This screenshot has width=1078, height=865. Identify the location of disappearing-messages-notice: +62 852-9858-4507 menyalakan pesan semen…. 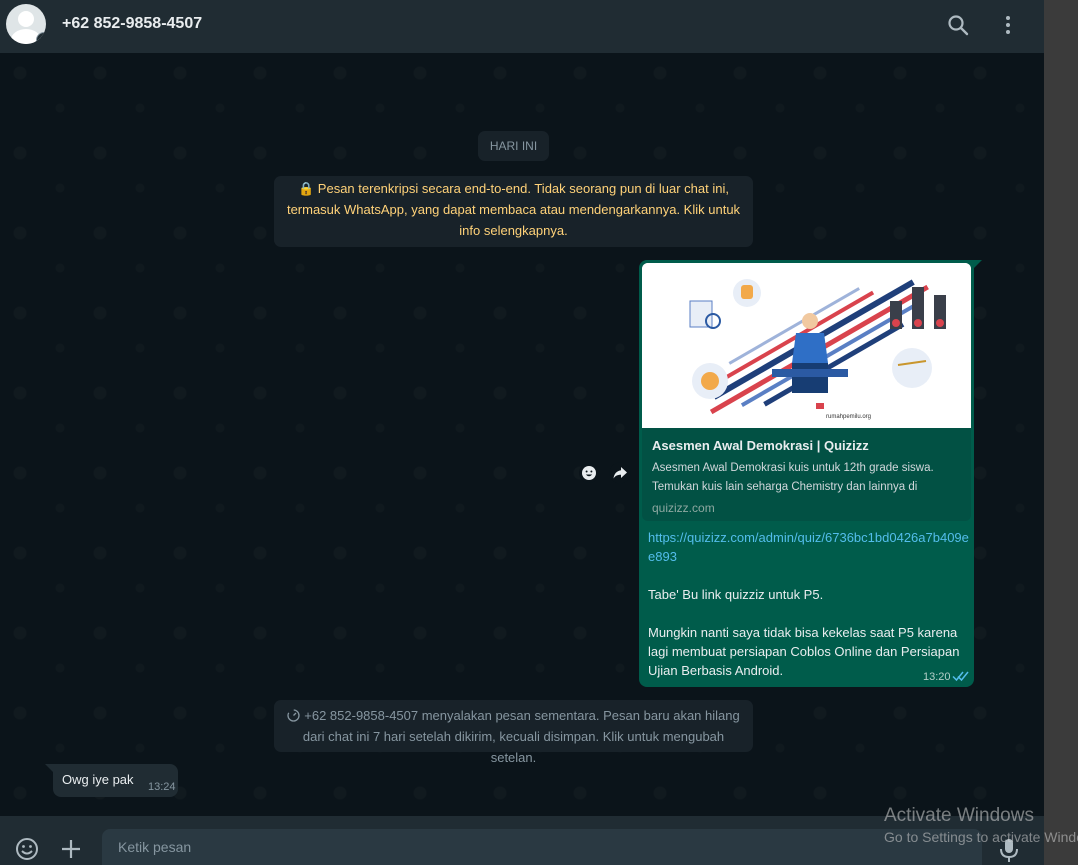
(513, 732).